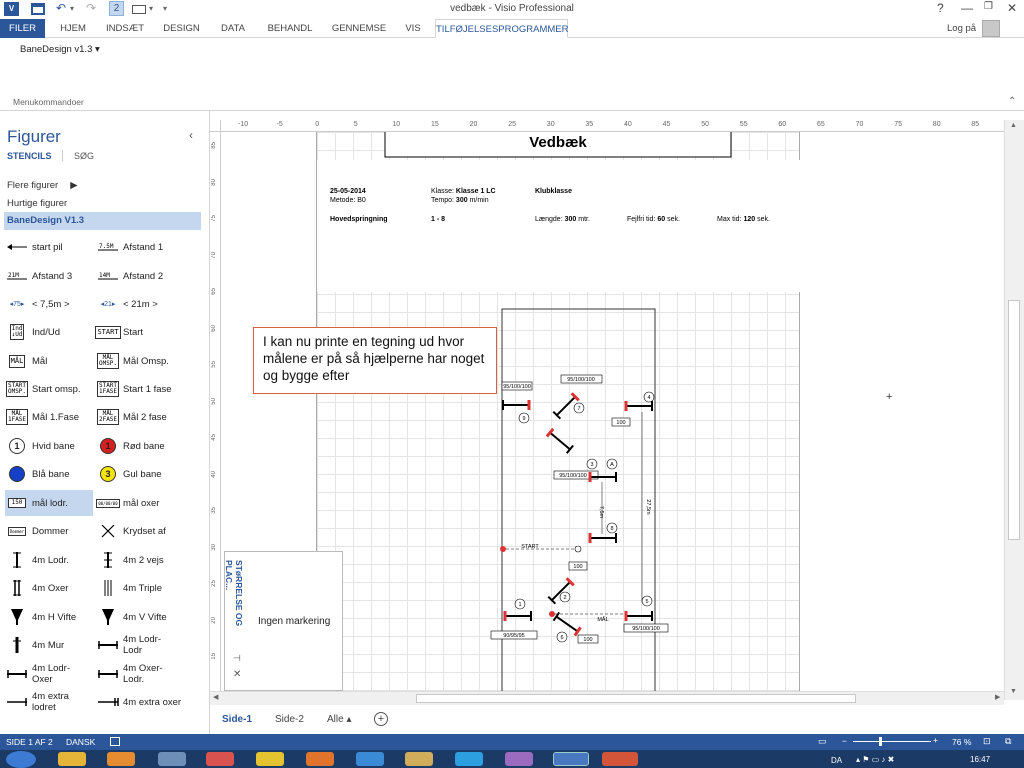  I want to click on shape-4m-extra-oxer: 4m extra oxer, so click(138, 702).